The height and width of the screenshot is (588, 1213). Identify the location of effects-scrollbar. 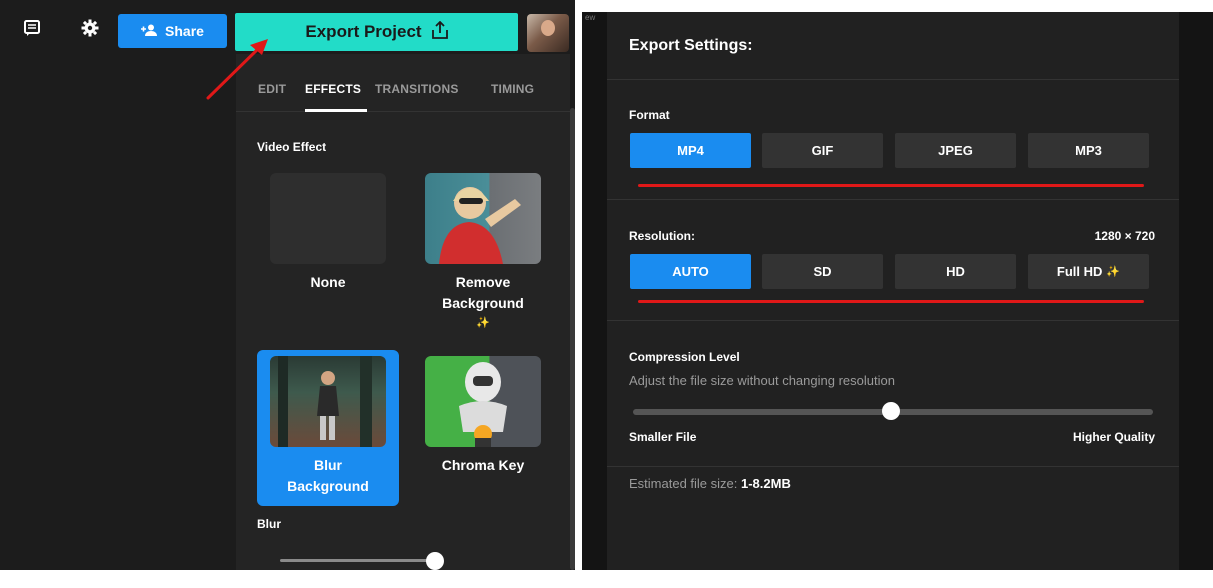
(572, 339).